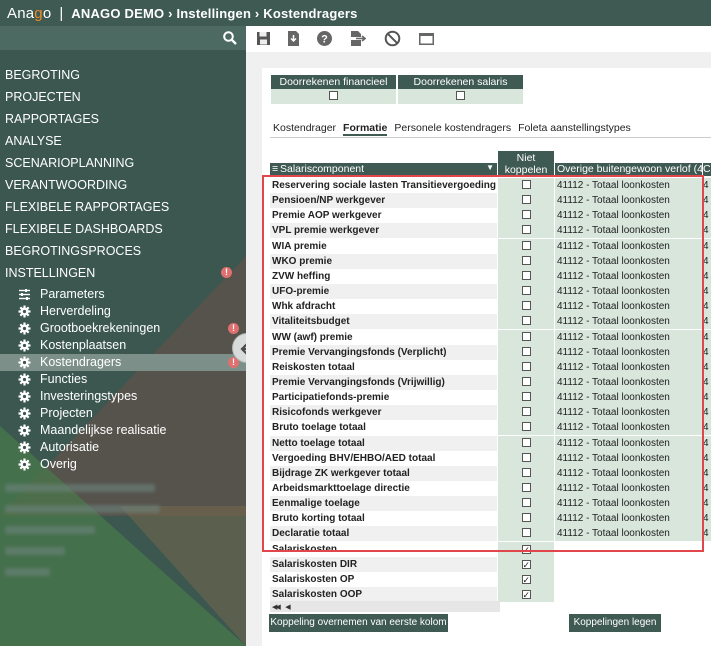 The width and height of the screenshot is (711, 646). What do you see at coordinates (24, 294) in the screenshot?
I see `sliders-icon` at bounding box center [24, 294].